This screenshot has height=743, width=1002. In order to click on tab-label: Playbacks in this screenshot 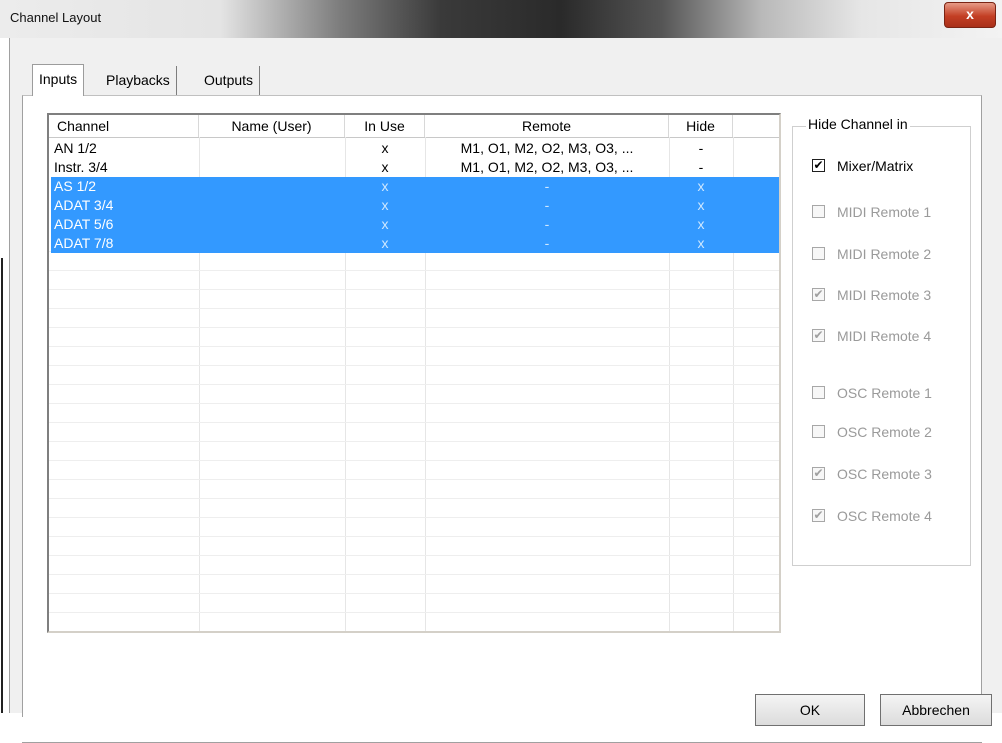, I will do `click(138, 80)`.